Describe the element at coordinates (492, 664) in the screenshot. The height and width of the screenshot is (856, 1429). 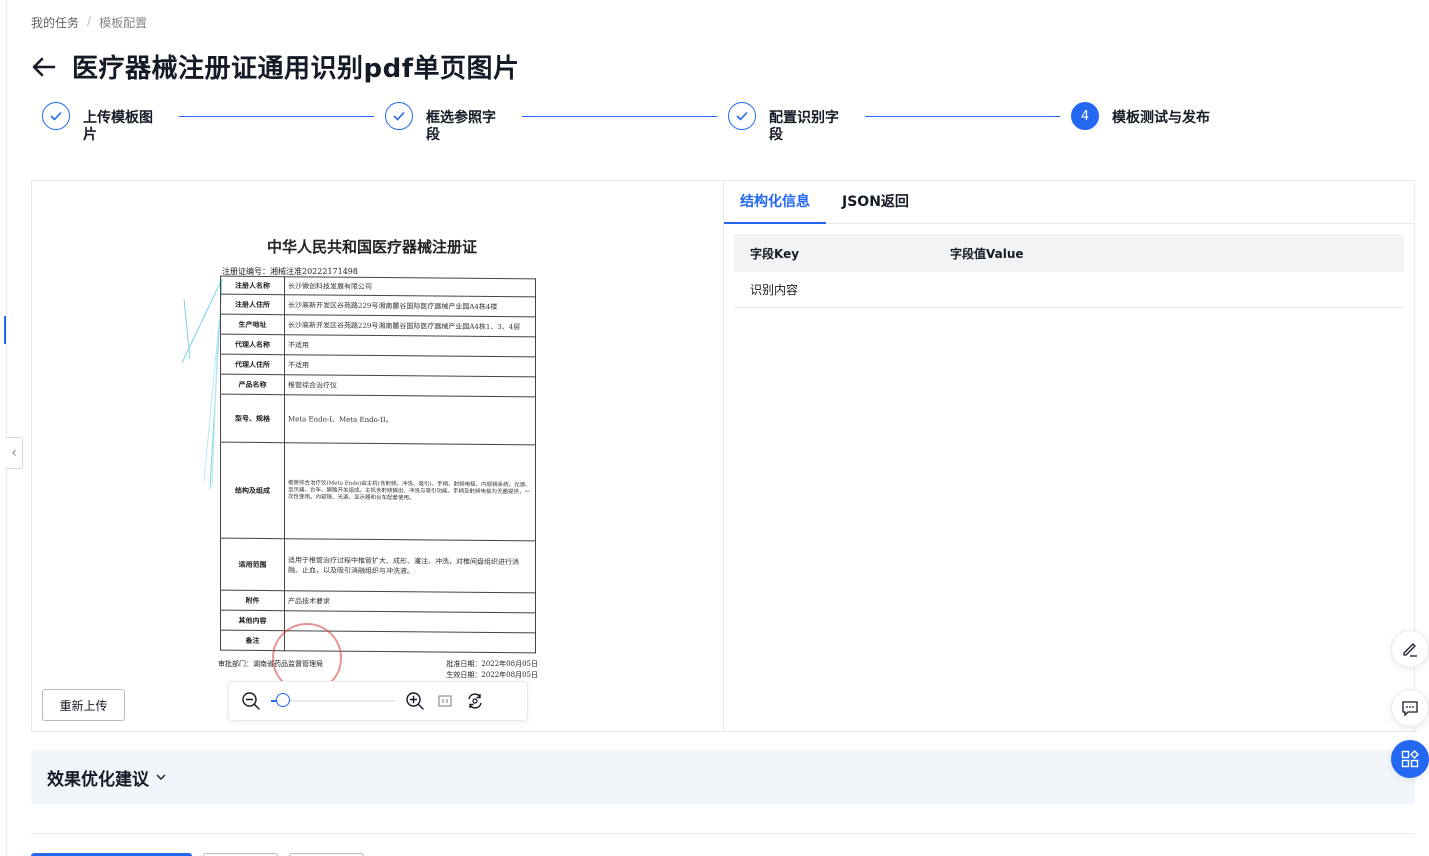
I see `doc-approval-date: 批准日期：2022年08月05日` at that location.